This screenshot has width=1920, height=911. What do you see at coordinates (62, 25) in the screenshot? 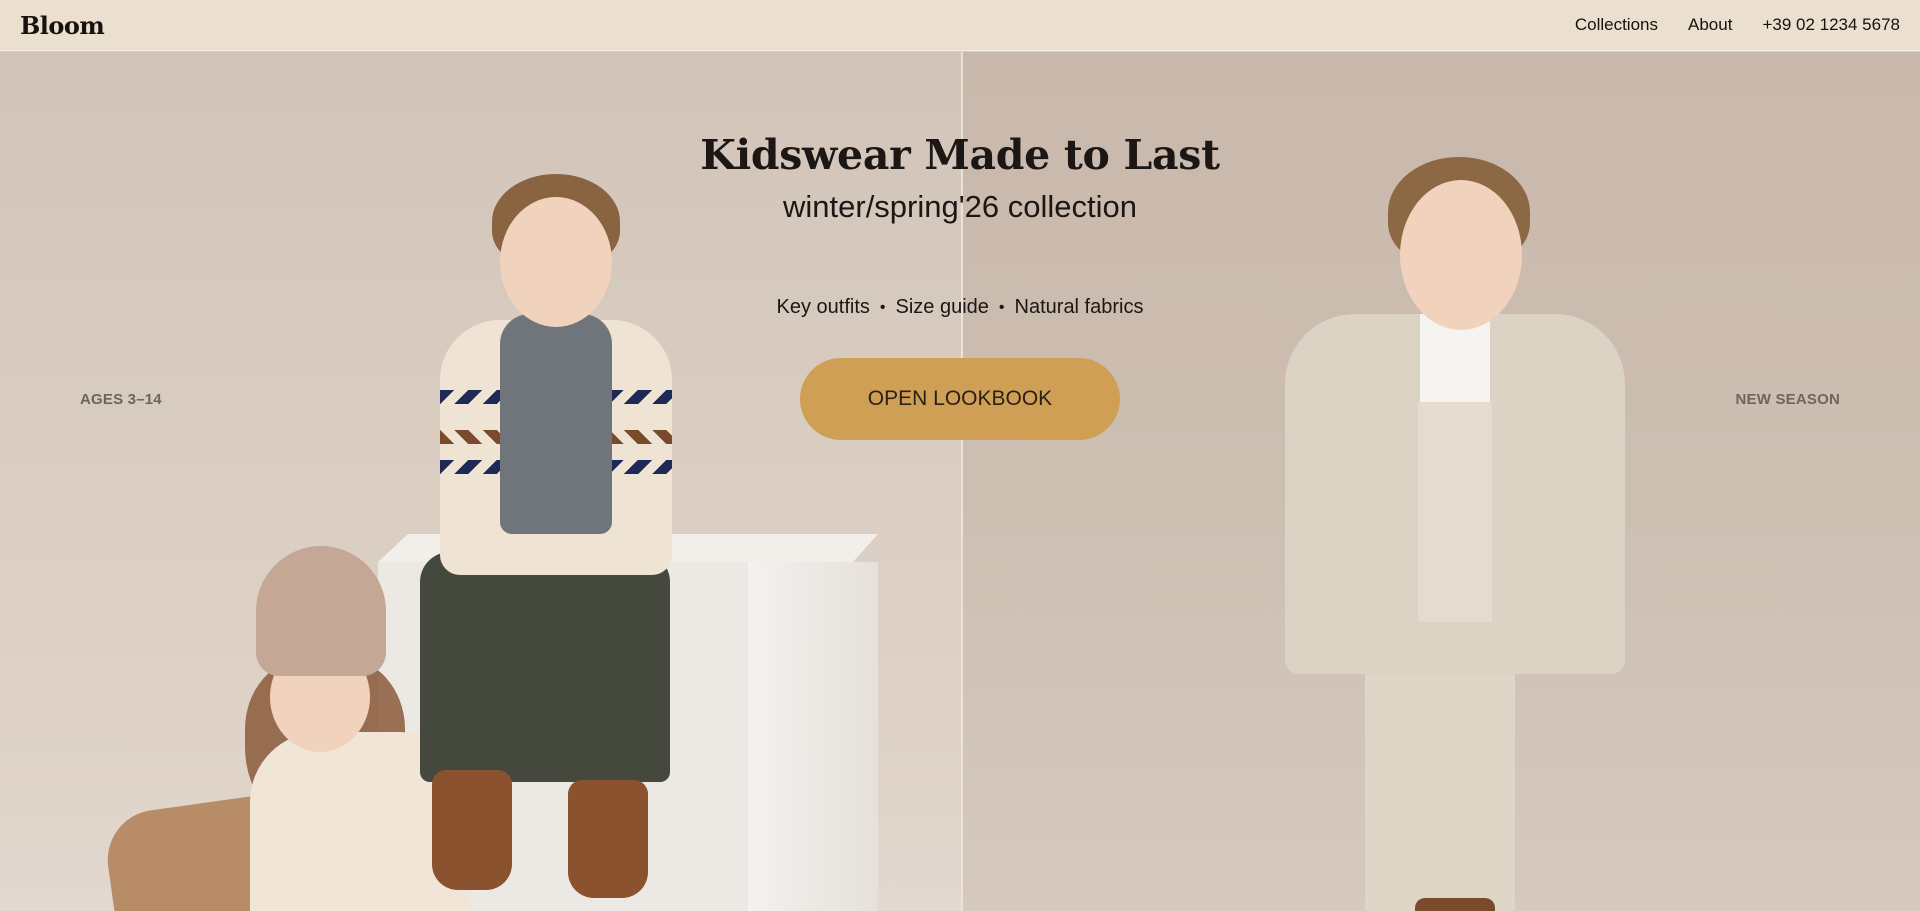
I see `brand-logo: Bloom` at bounding box center [62, 25].